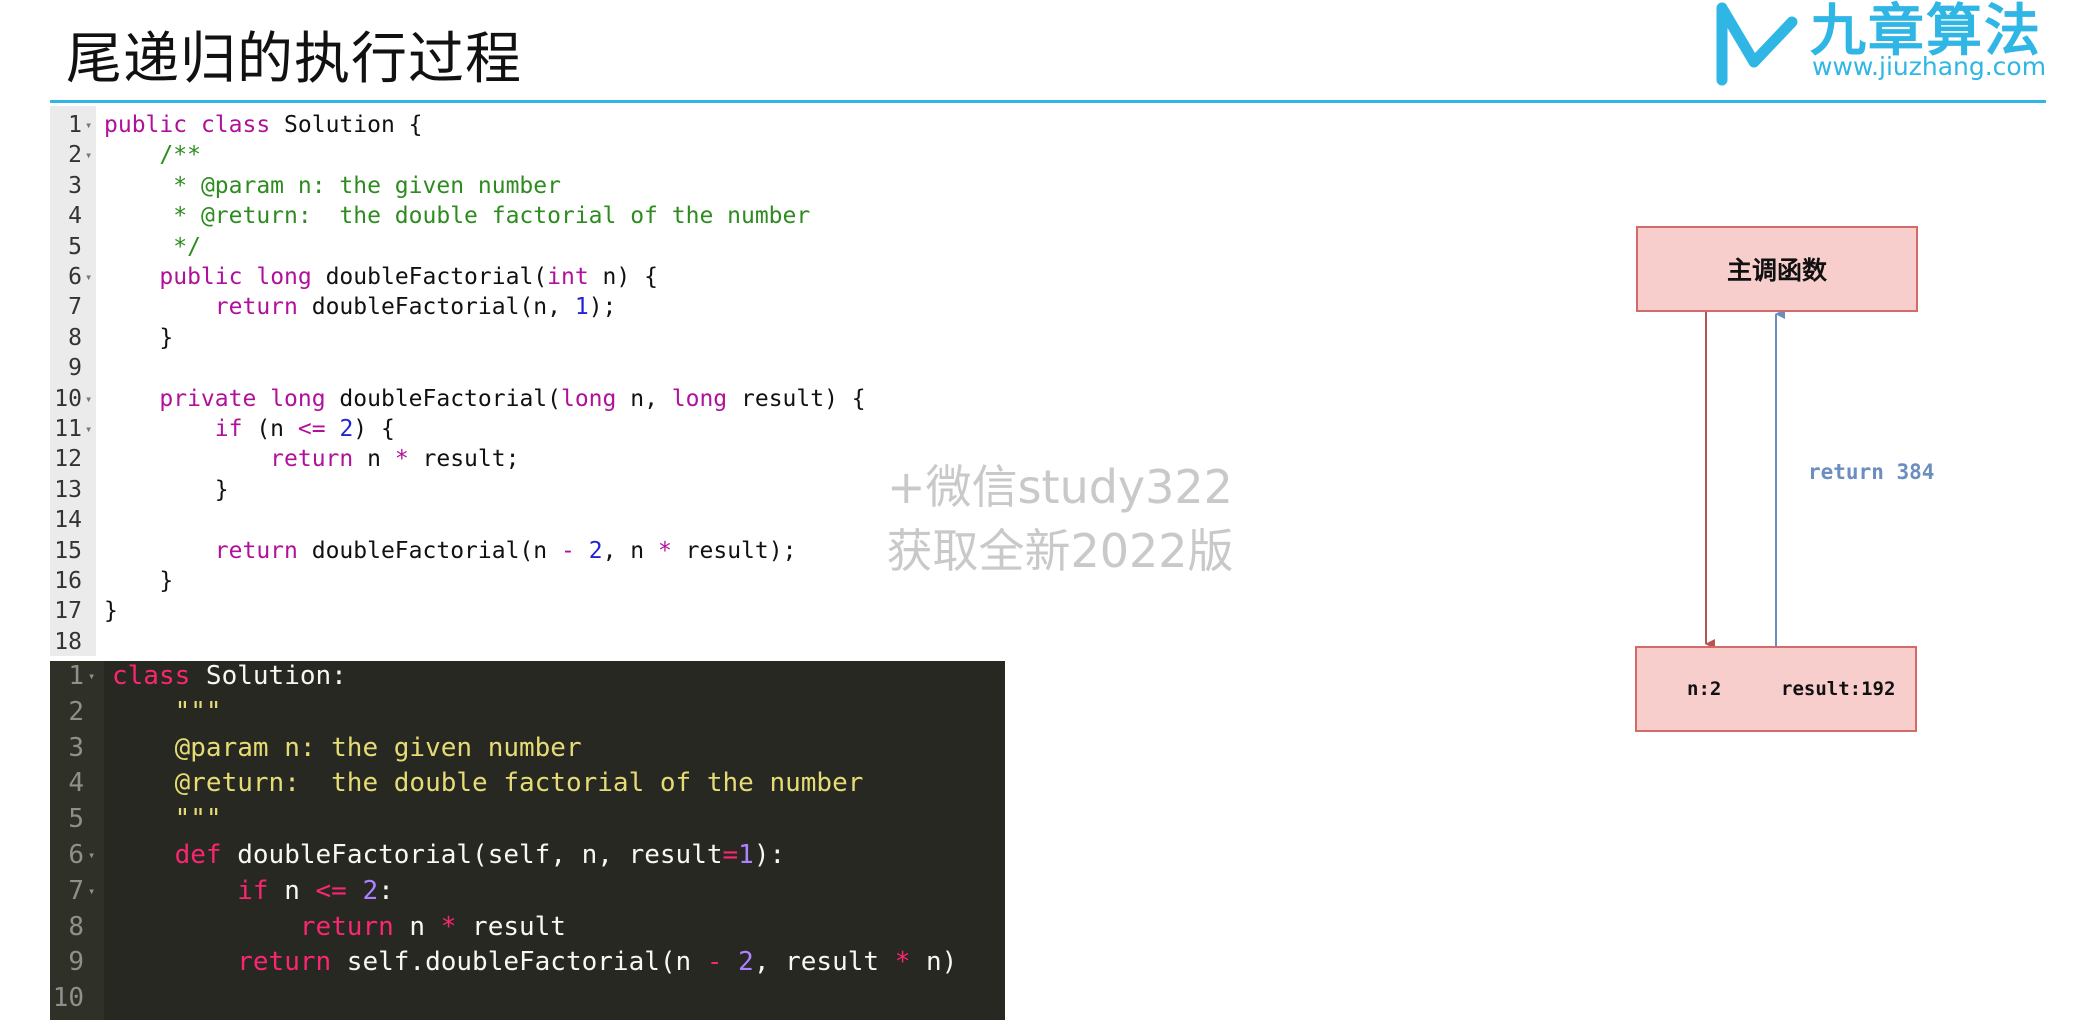 This screenshot has width=2094, height=1032. Describe the element at coordinates (1776, 689) in the screenshot. I see `stack-frame-box: n:2 result:192` at that location.